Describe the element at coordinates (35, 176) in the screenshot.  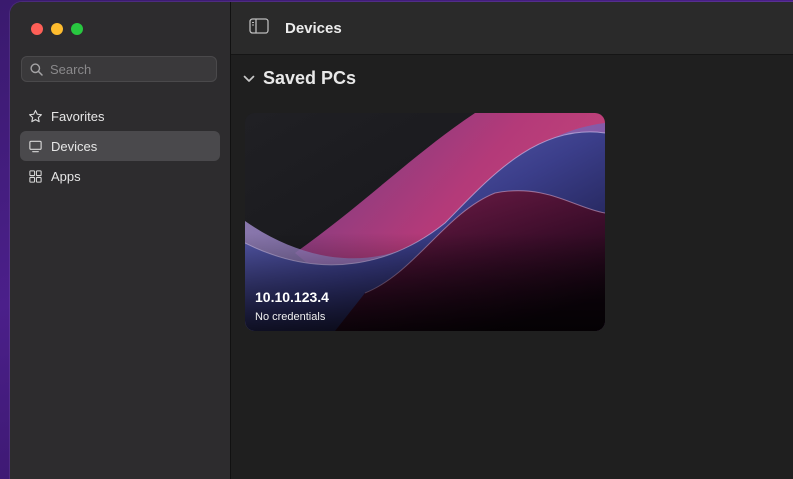
I see `apps-icon` at that location.